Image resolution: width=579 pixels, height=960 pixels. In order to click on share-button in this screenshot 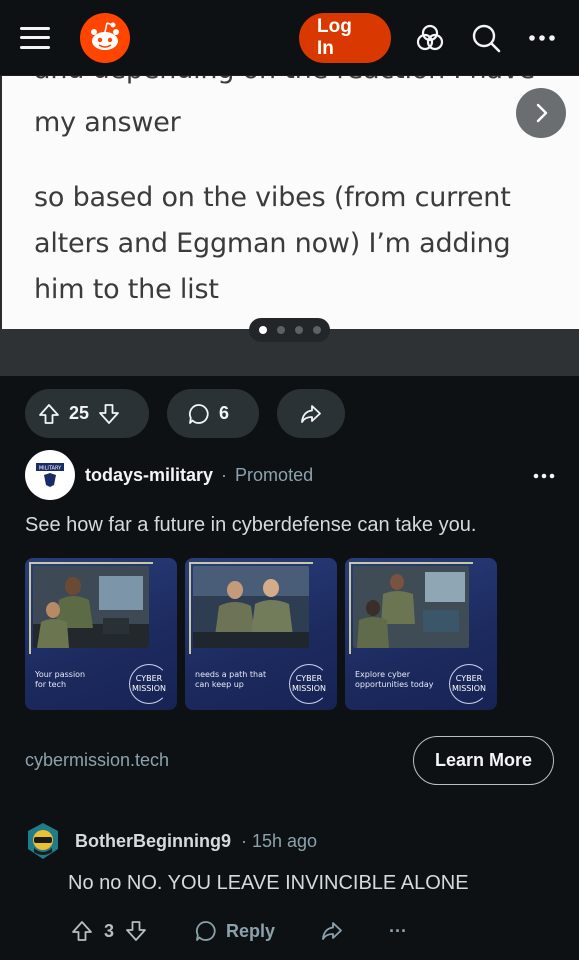, I will do `click(311, 413)`.